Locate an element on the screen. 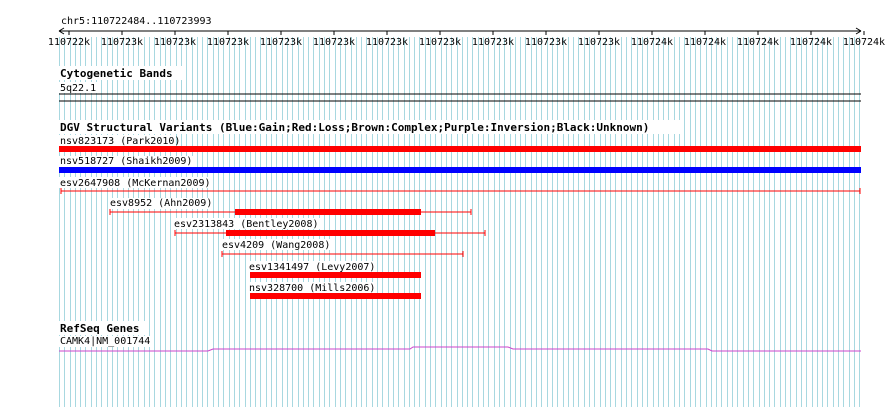 This screenshot has width=890, height=407. feature-bar-gain is located at coordinates (460, 170).